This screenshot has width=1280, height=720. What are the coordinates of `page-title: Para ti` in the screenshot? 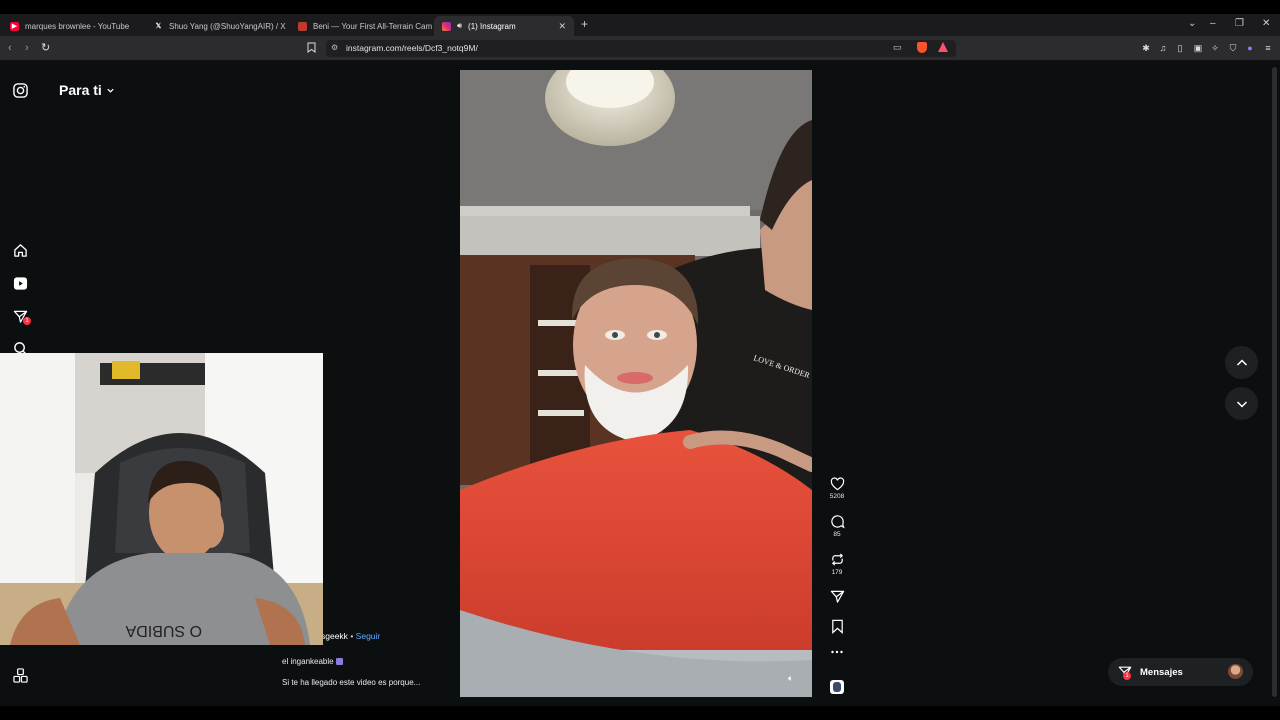 It's located at (80, 90).